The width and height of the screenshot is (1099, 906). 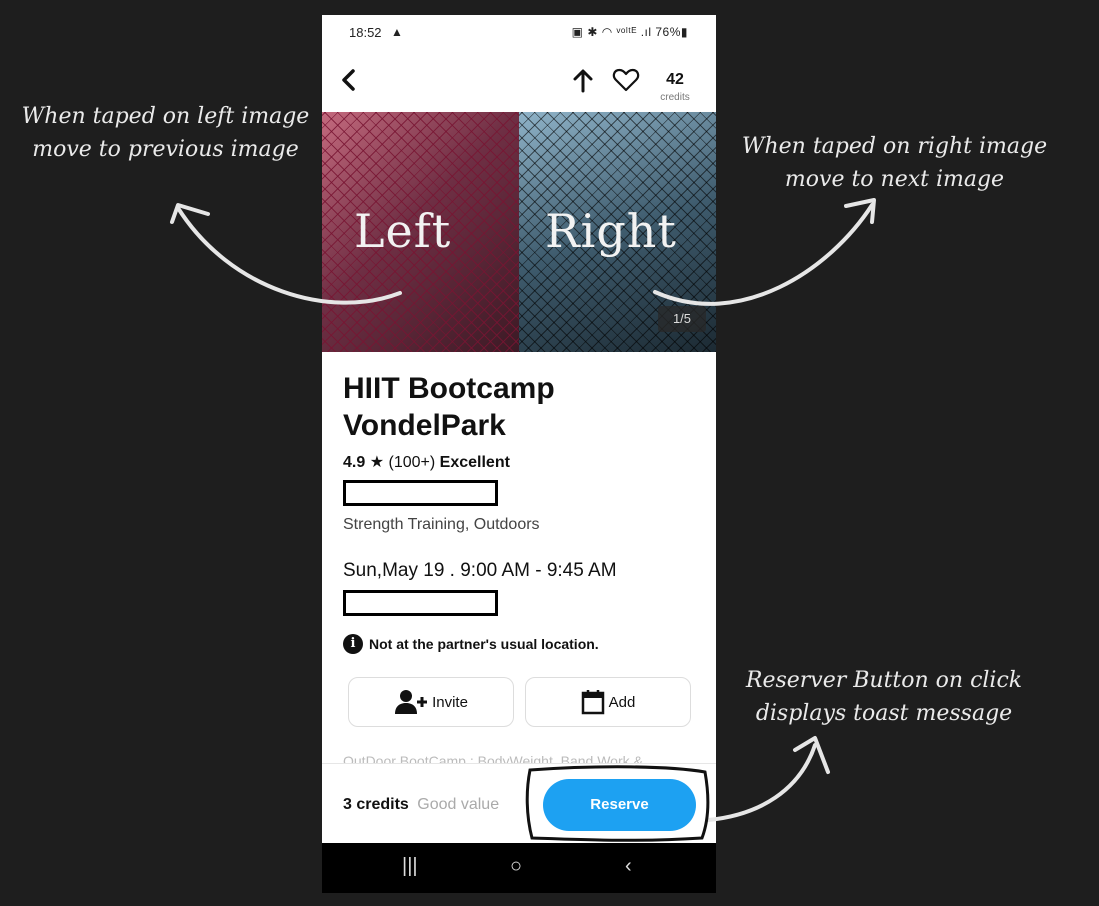 I want to click on info-icon: i, so click(x=353, y=644).